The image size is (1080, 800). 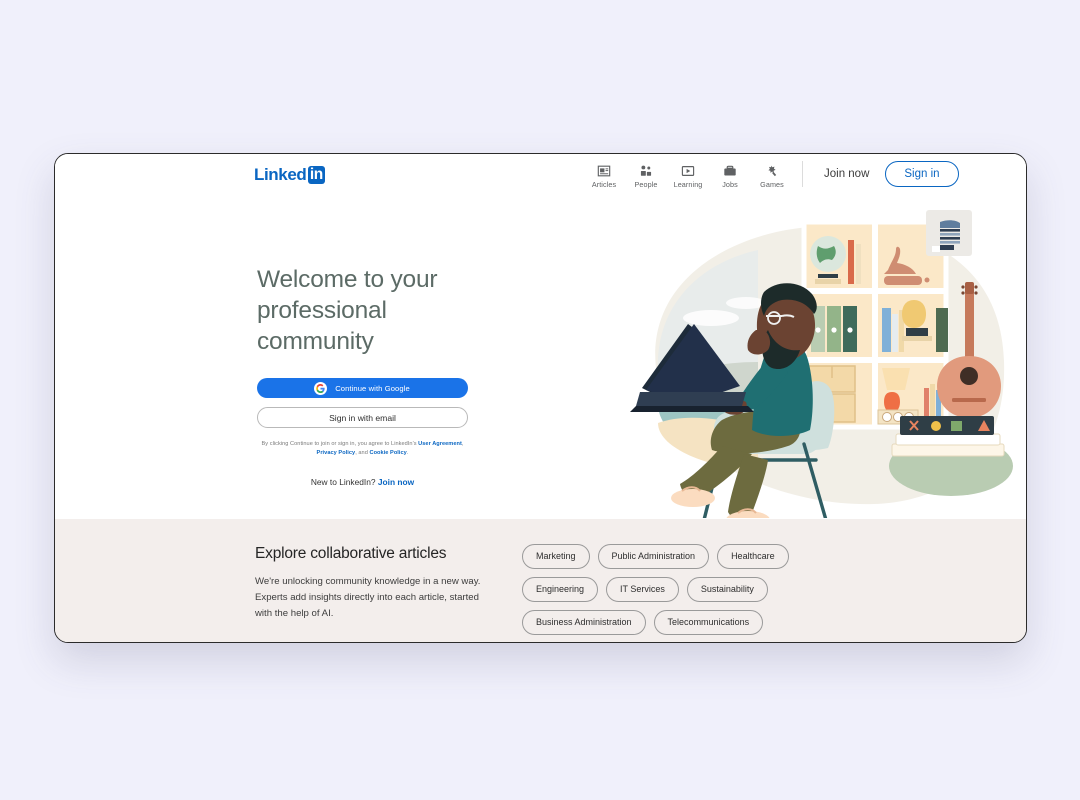 I want to click on nav-item-people: People, so click(x=646, y=174).